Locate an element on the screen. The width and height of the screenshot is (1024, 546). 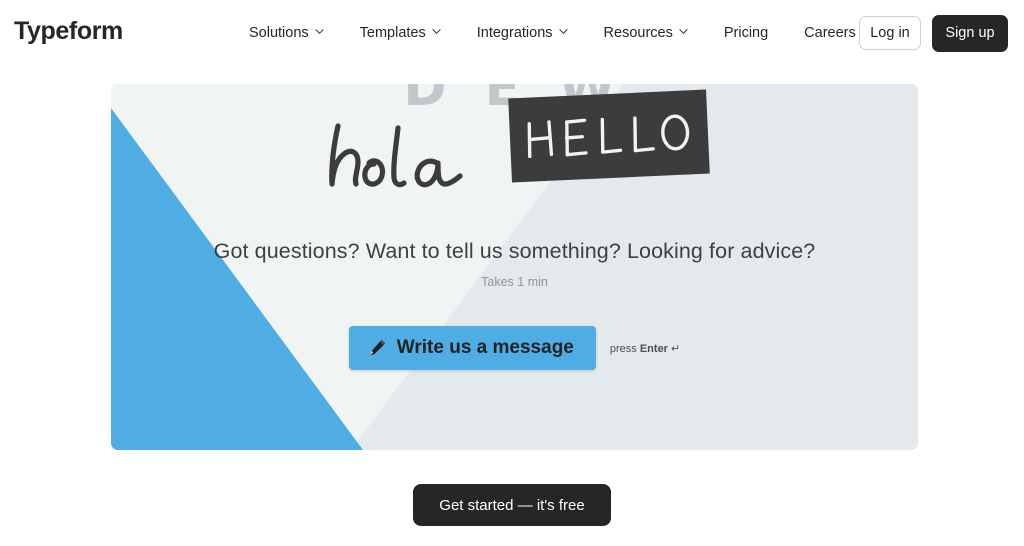
get-started-button: Get started — it's free is located at coordinates (512, 505).